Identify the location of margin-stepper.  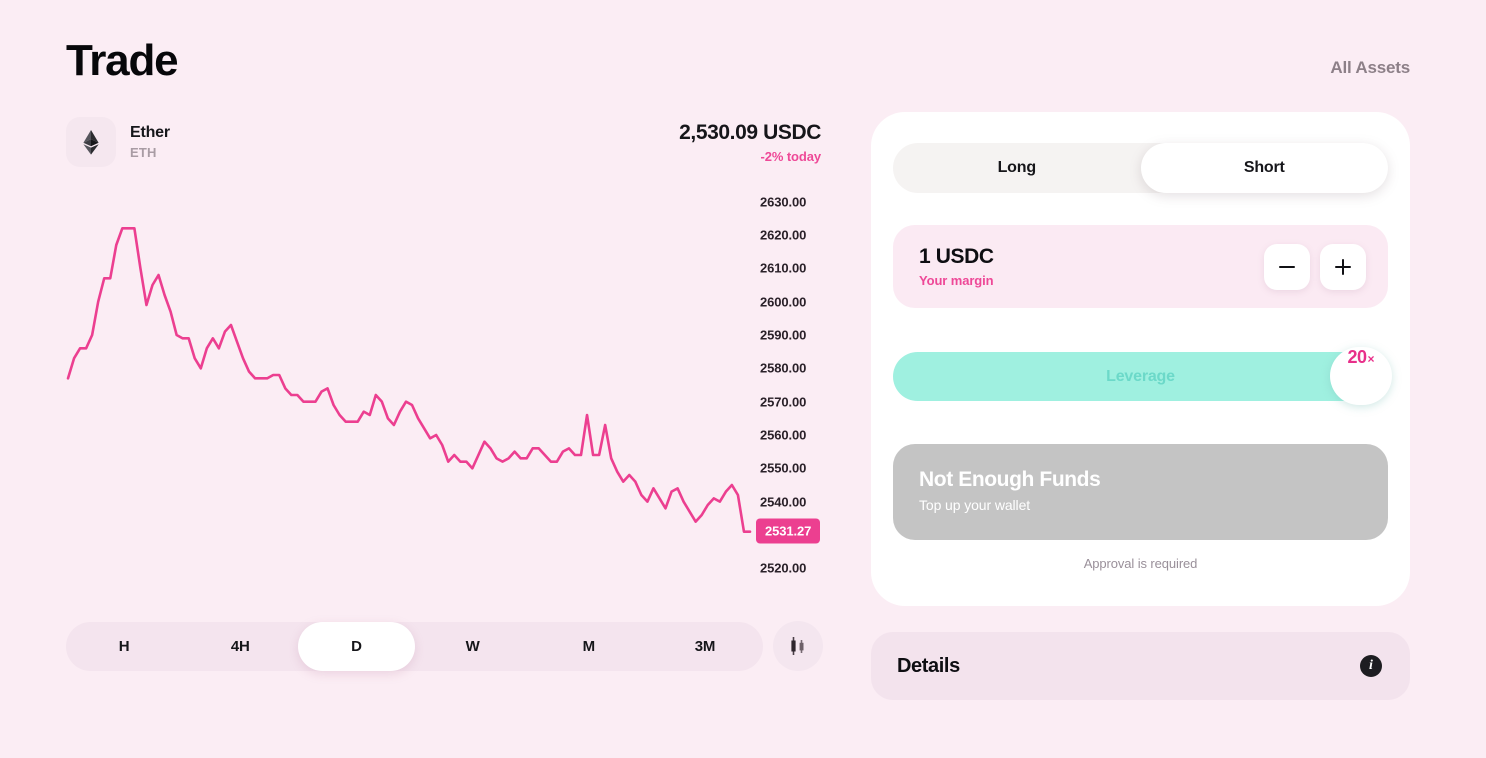
(1315, 266).